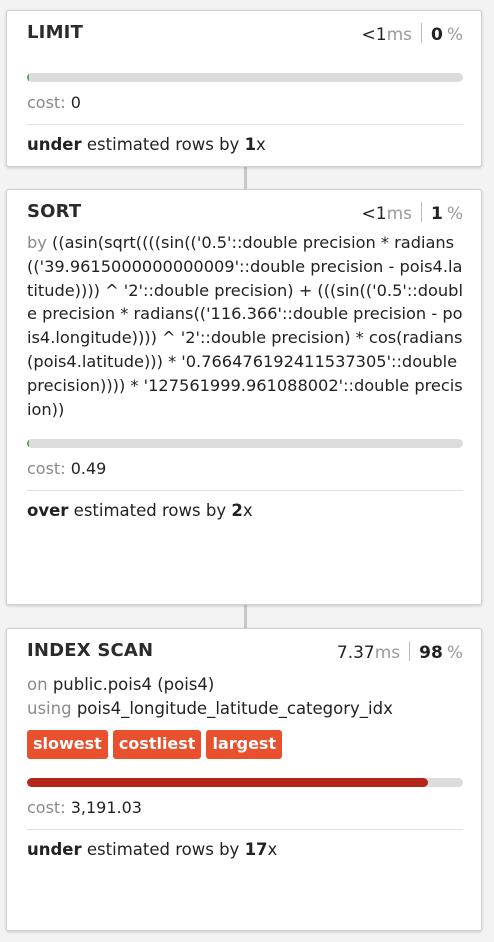 The image size is (494, 942). What do you see at coordinates (245, 808) in the screenshot?
I see `cost-row: cost: 3,191.03` at bounding box center [245, 808].